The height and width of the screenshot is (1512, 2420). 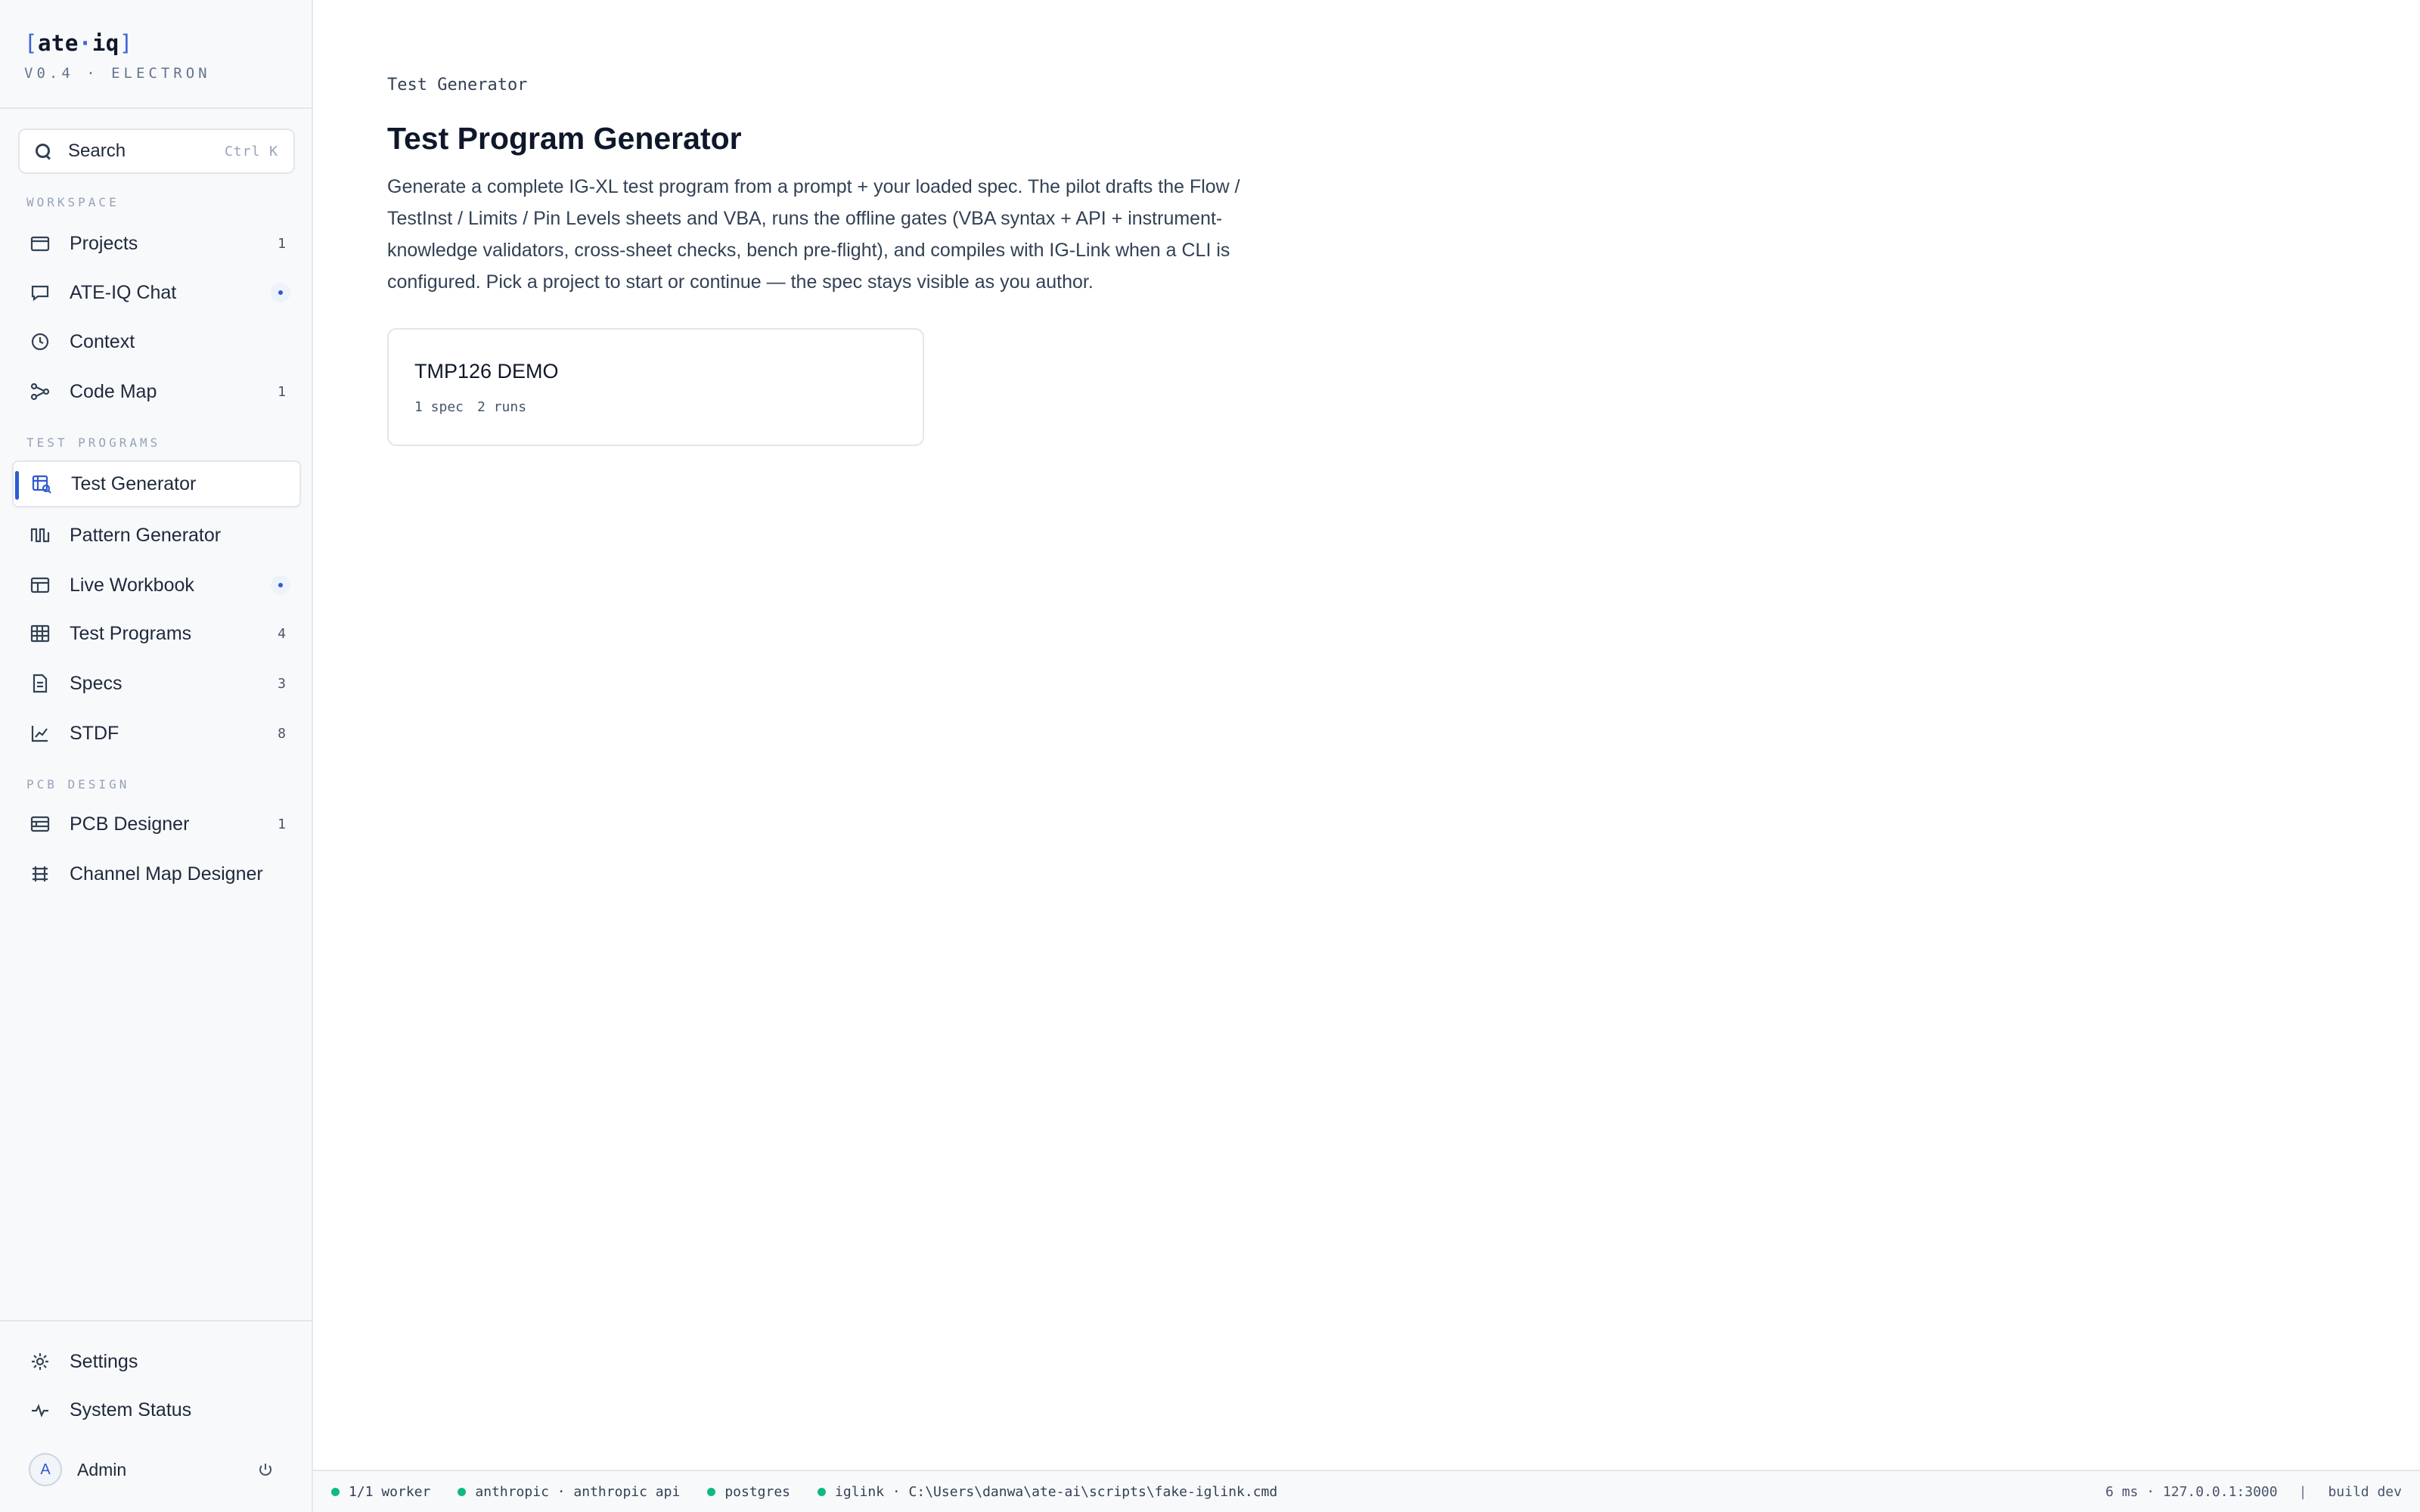 What do you see at coordinates (40, 874) in the screenshot?
I see `channel-map-icon` at bounding box center [40, 874].